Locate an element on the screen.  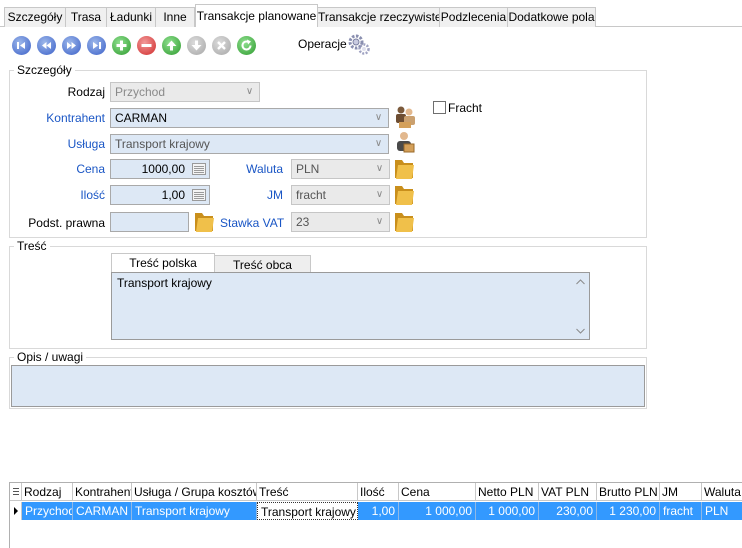
prev-icon is located at coordinates (46, 45).